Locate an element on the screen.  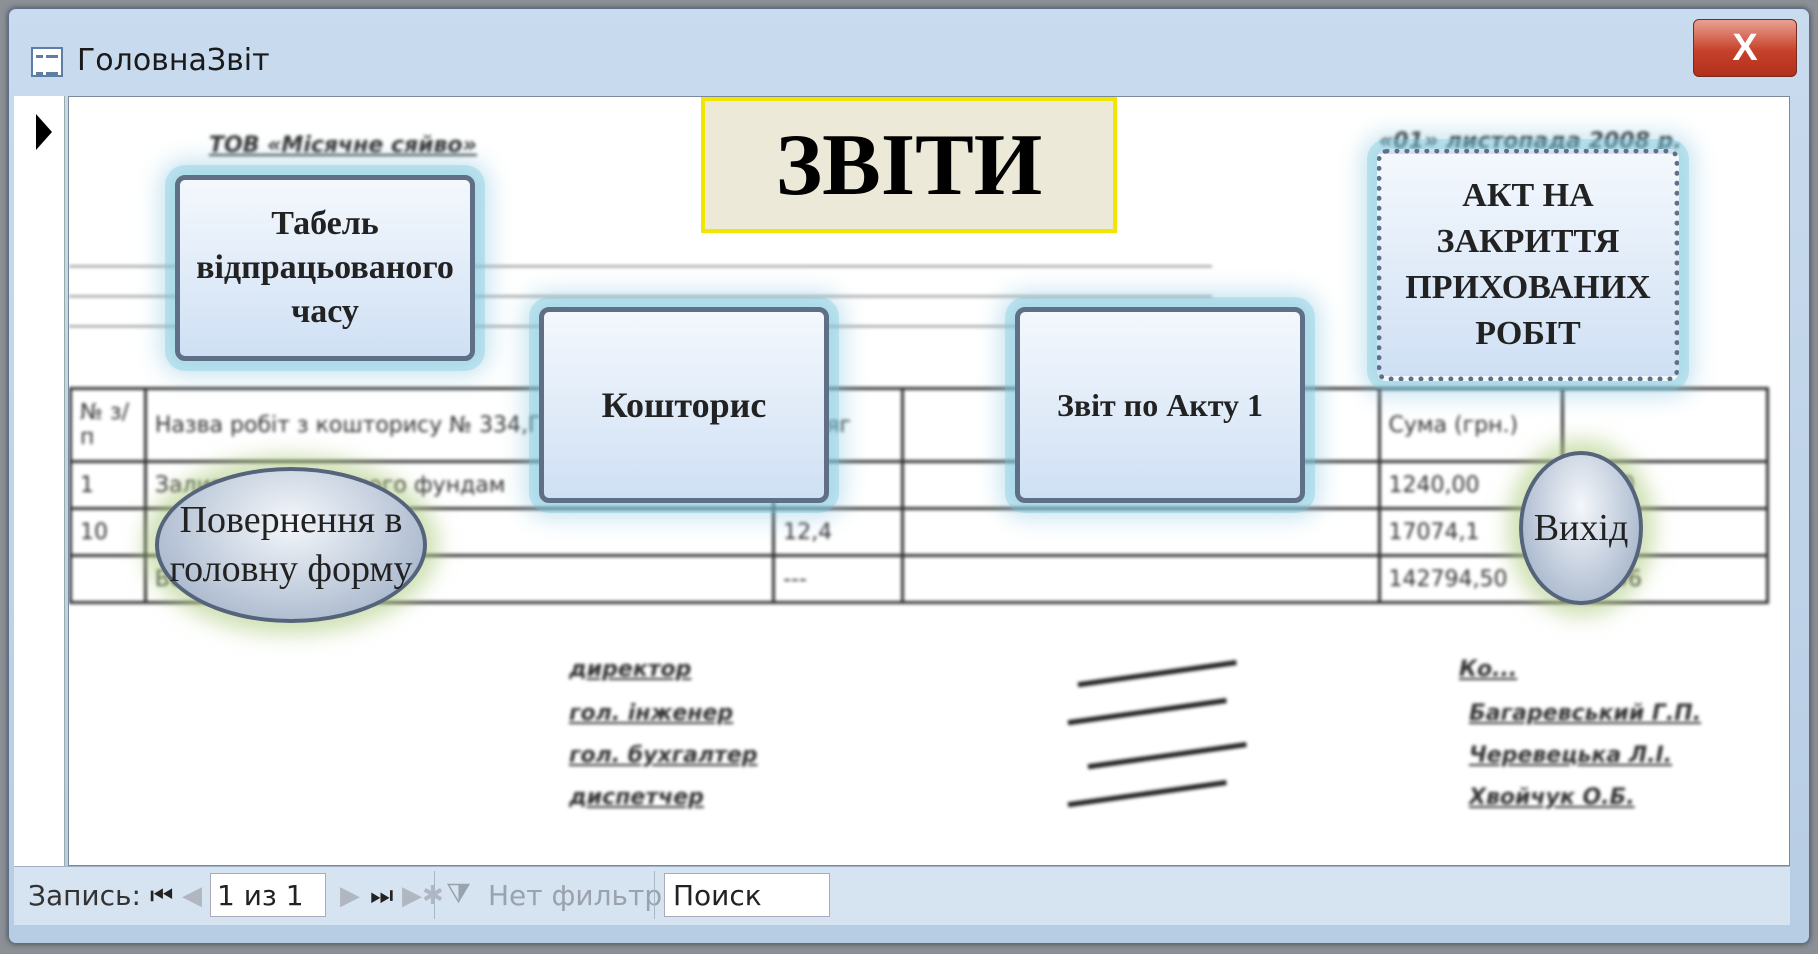
return-main-button: Повернення в головну форму is located at coordinates (291, 545).